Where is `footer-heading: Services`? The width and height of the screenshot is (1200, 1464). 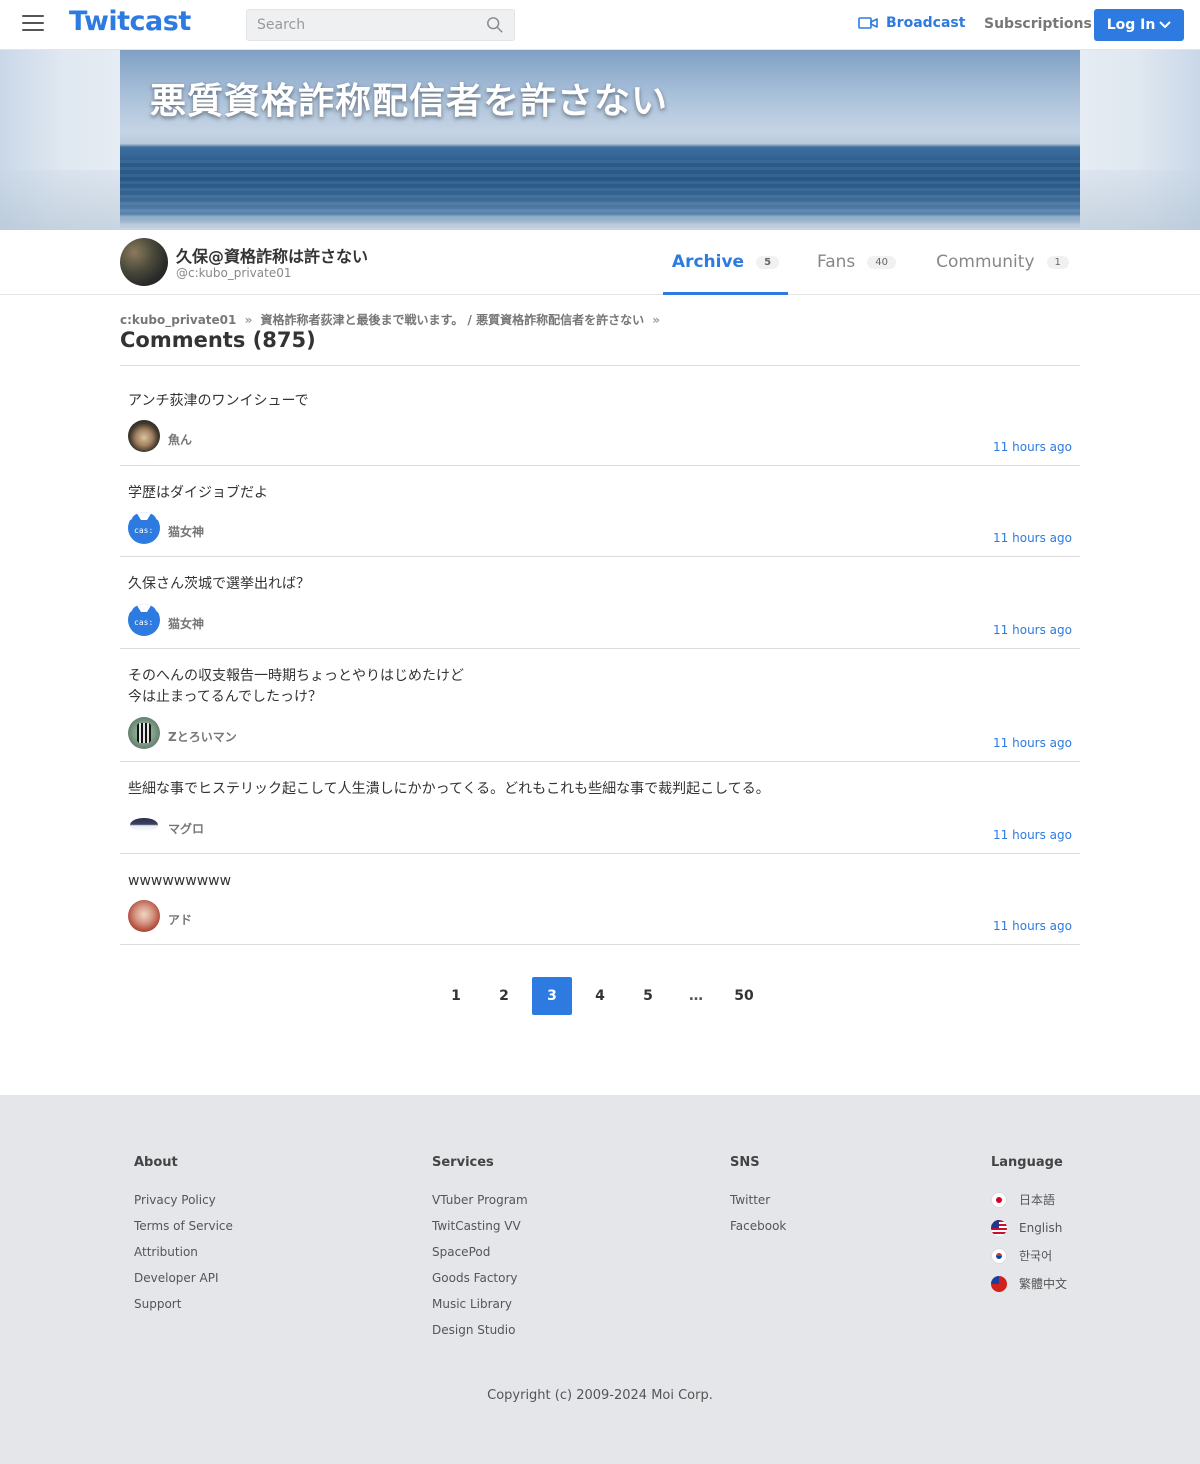 footer-heading: Services is located at coordinates (463, 1162).